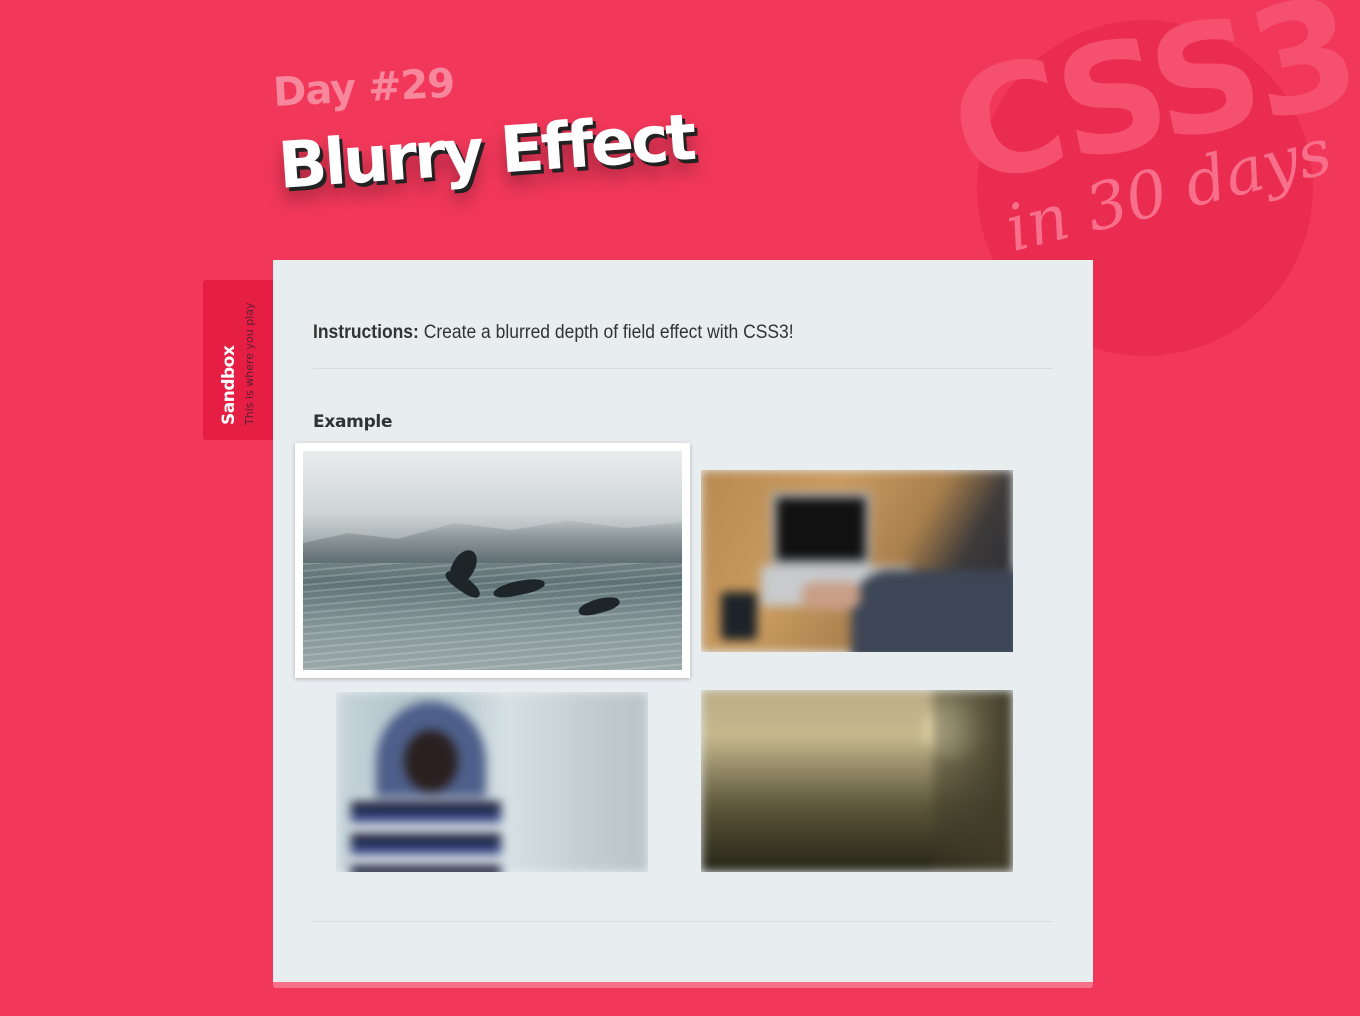 The width and height of the screenshot is (1360, 1016). I want to click on sandbox-tab-label-group: Sandbox This is where you play, so click(237, 355).